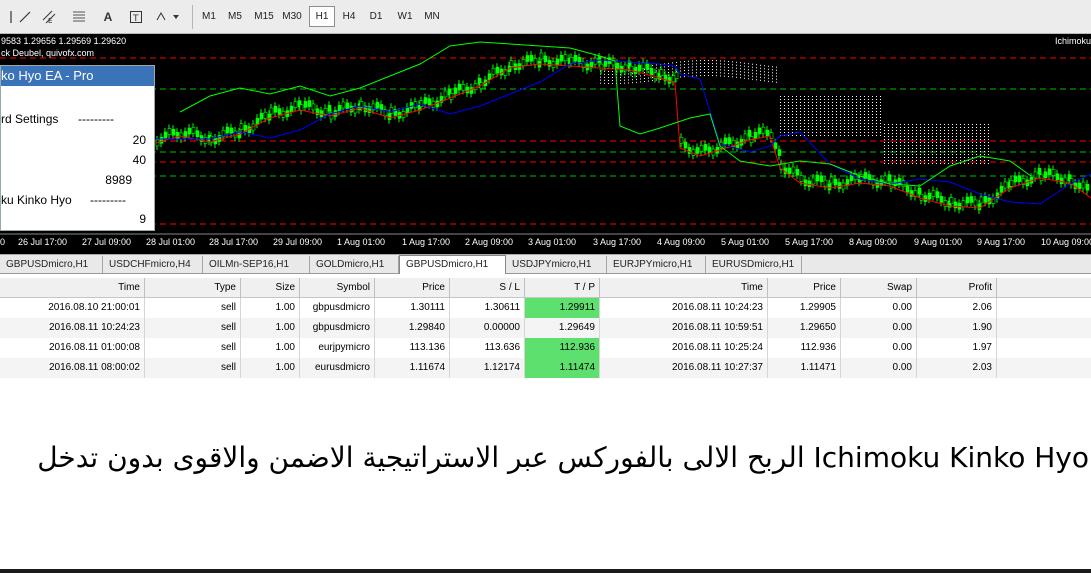  Describe the element at coordinates (337, 288) in the screenshot. I see `column-header: Symbol` at that location.